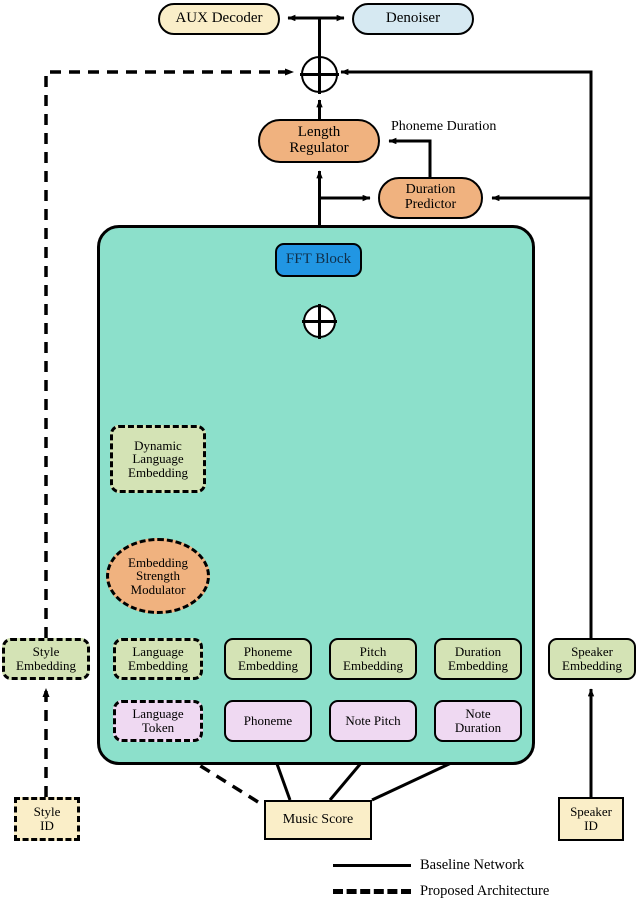 The image size is (638, 898). I want to click on node-label-aux_decoder: AUX Decoder, so click(219, 18).